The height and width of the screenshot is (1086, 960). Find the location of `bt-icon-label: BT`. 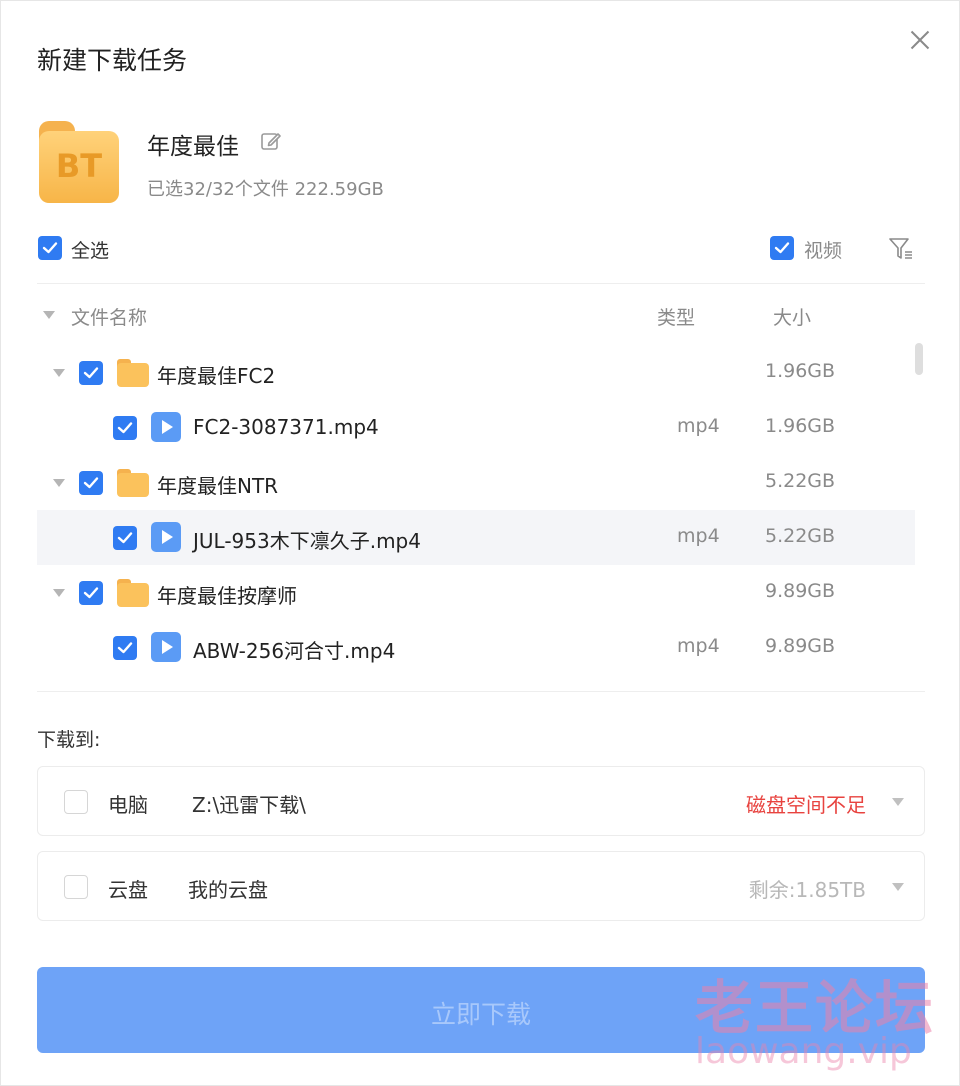

bt-icon-label: BT is located at coordinates (79, 166).